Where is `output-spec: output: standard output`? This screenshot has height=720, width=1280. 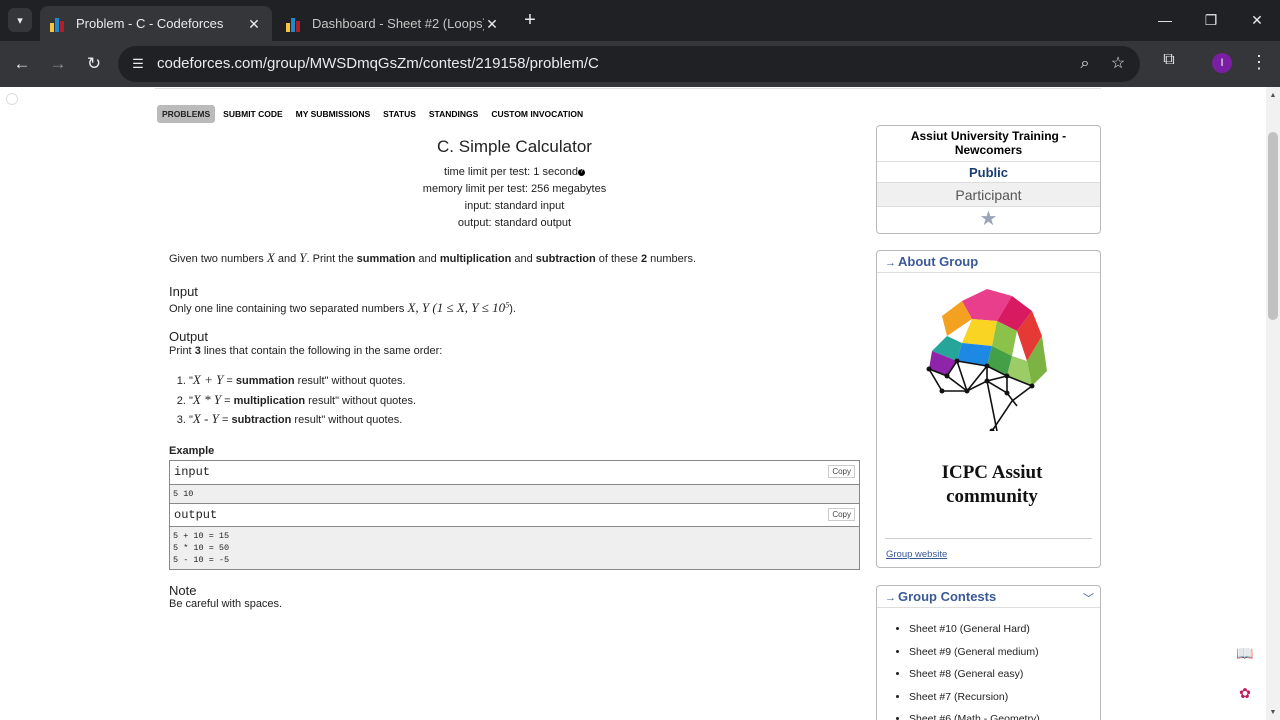 output-spec: output: standard output is located at coordinates (514, 223).